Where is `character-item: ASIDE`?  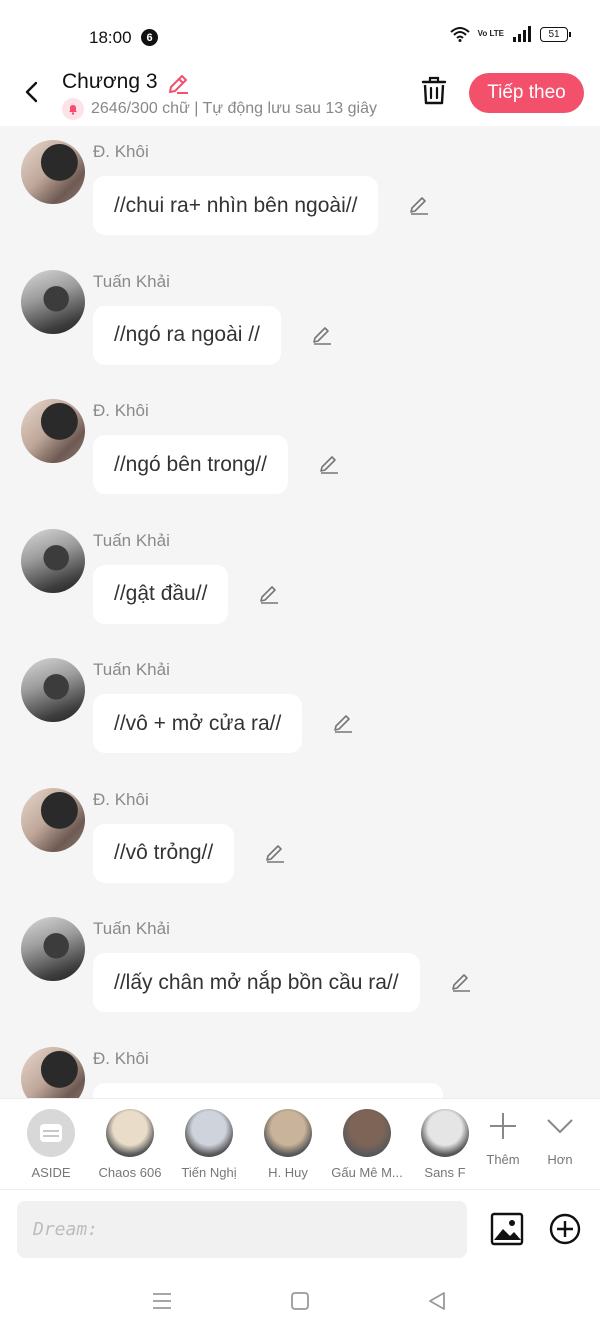
character-item: ASIDE is located at coordinates (51, 1144).